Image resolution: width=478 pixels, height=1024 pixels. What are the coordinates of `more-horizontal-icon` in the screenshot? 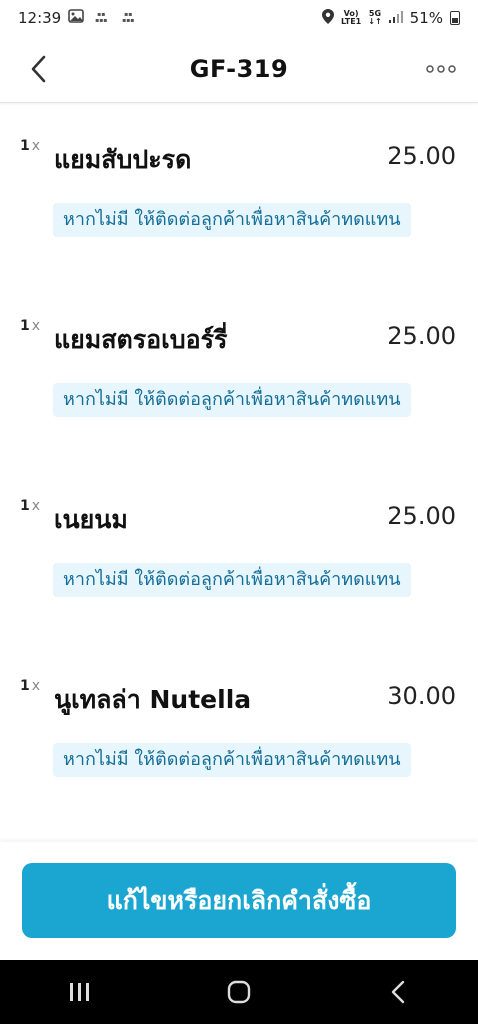 It's located at (441, 69).